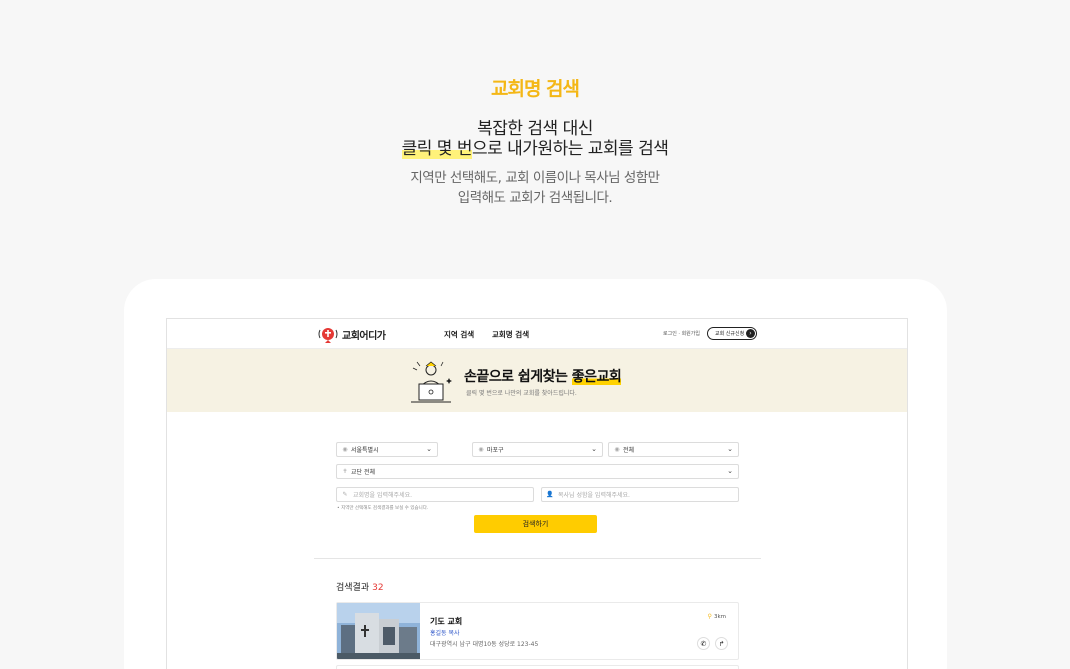 Image resolution: width=1070 pixels, height=669 pixels. What do you see at coordinates (364, 336) in the screenshot?
I see `logo-text: 교회어디가` at bounding box center [364, 336].